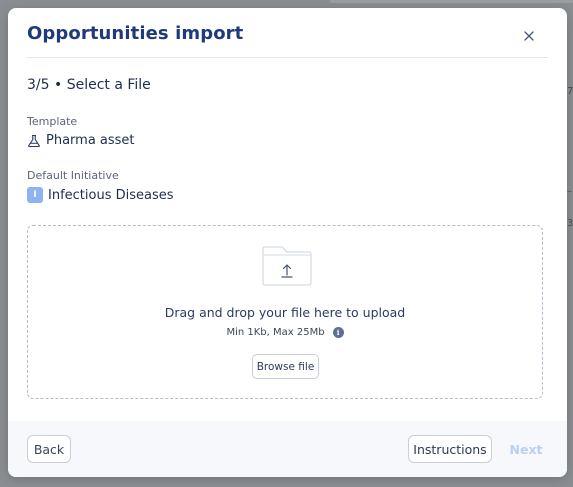  Describe the element at coordinates (89, 85) in the screenshot. I see `step-title: 3/5 • Select a File` at that location.